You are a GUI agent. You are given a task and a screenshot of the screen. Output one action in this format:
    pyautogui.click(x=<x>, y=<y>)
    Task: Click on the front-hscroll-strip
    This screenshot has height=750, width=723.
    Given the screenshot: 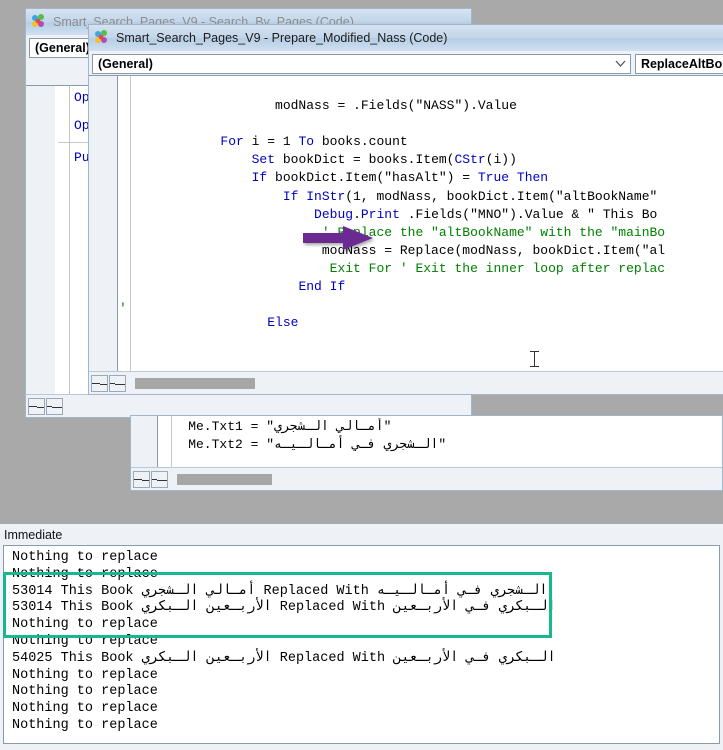 What is the action you would take?
    pyautogui.click(x=406, y=382)
    